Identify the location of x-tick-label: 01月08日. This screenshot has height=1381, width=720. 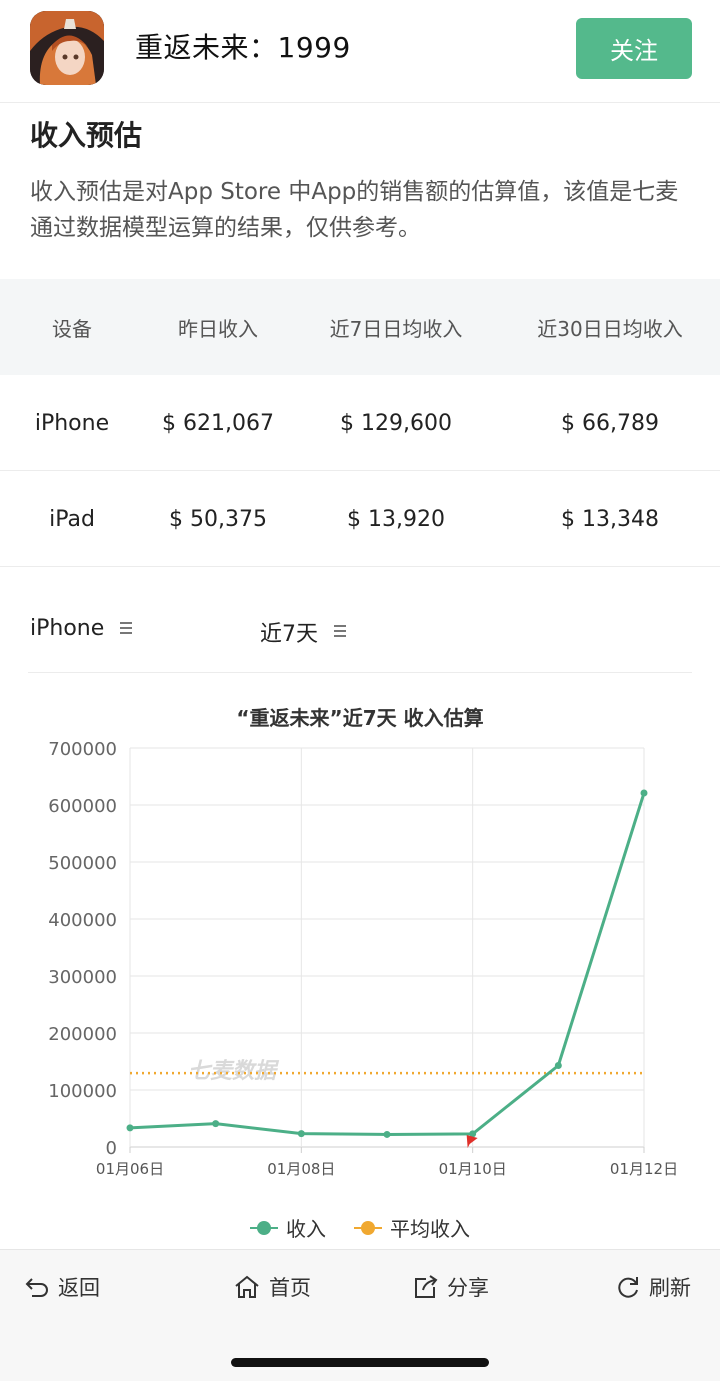
(301, 1169).